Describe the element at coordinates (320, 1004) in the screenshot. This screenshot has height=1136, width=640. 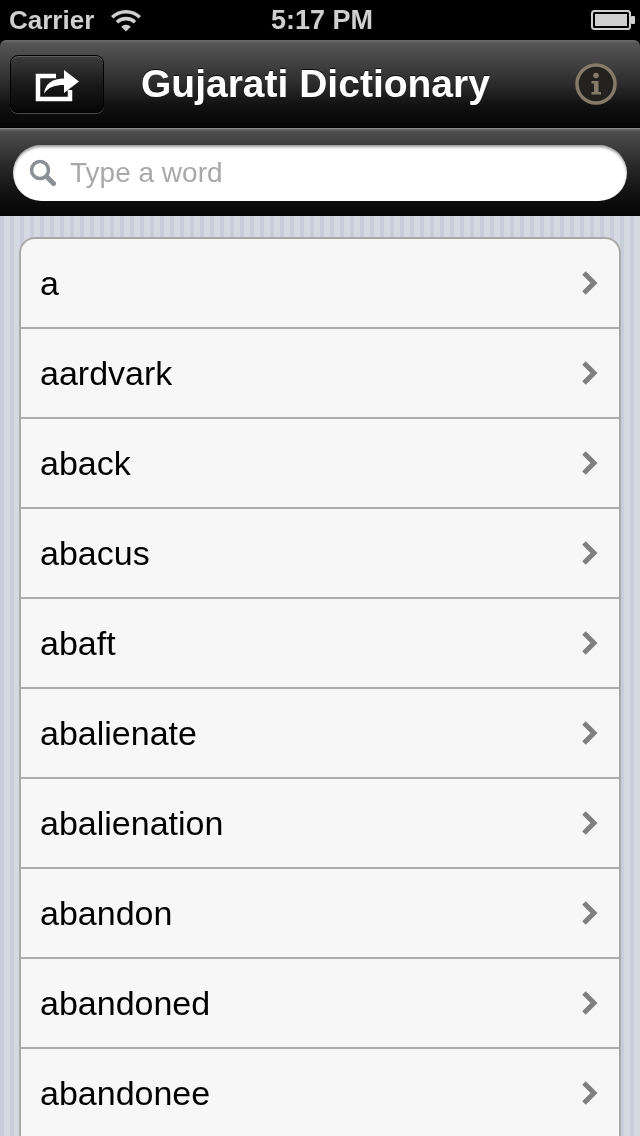
I see `word-row: abandoned` at that location.